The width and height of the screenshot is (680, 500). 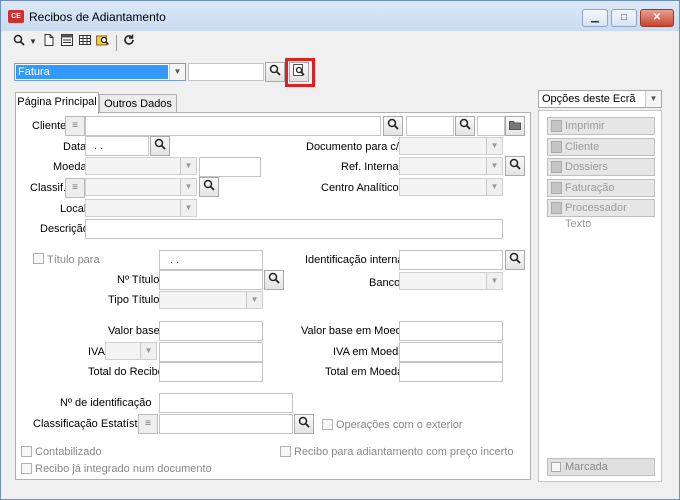 What do you see at coordinates (586, 167) in the screenshot?
I see `dossiers-label: Dossiers` at bounding box center [586, 167].